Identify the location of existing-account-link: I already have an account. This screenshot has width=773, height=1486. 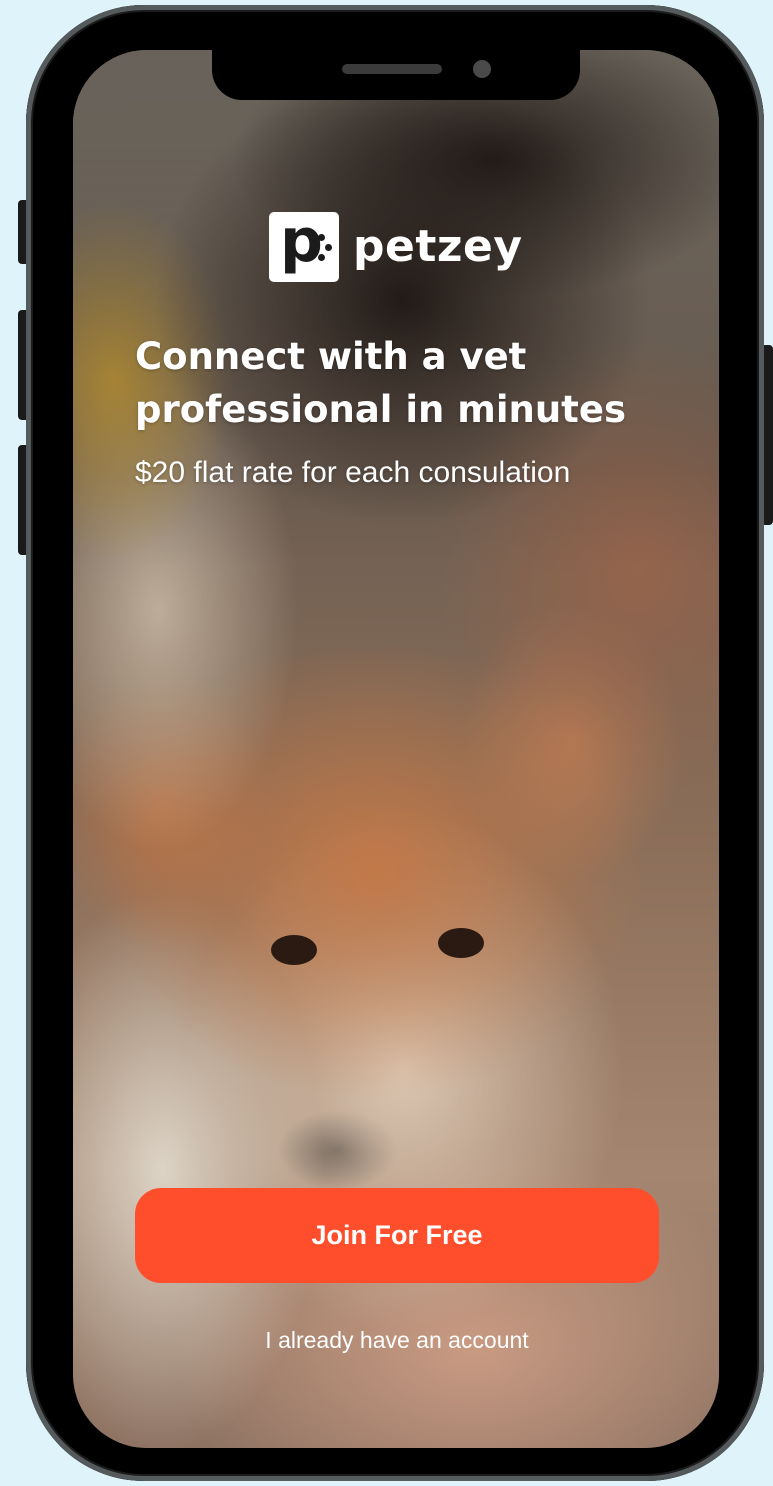
(397, 1340).